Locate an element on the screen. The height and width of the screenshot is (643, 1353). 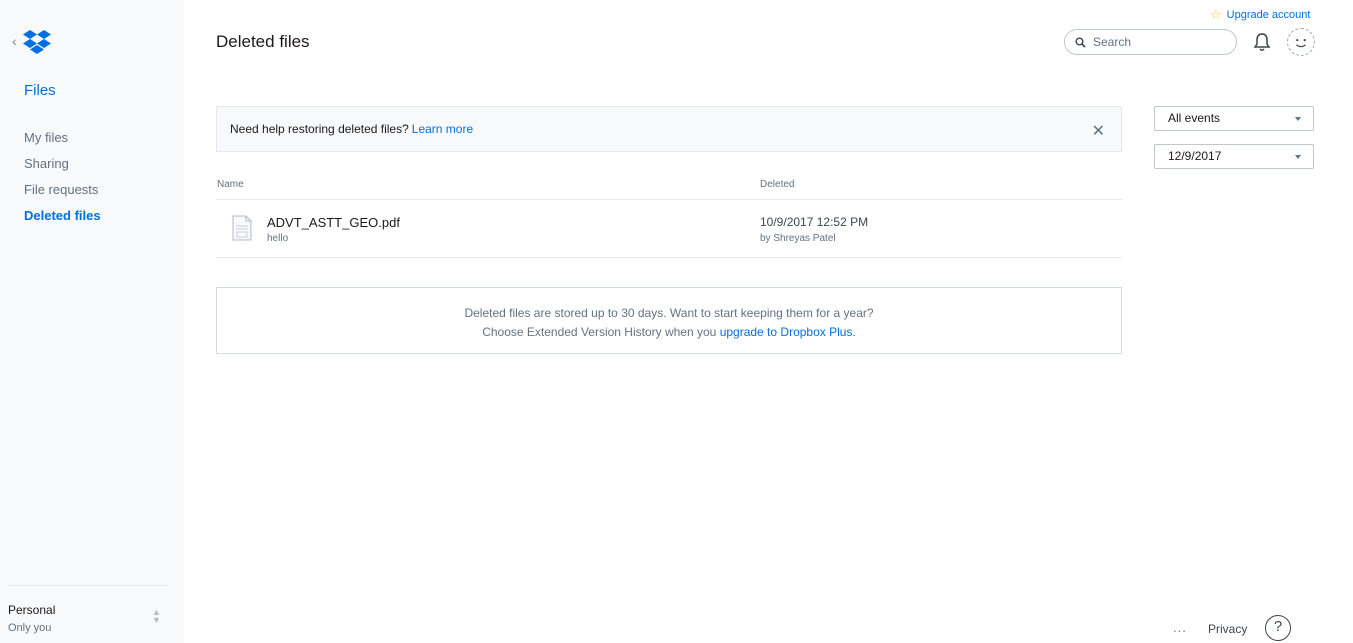
sidebar-item-my-files: My files is located at coordinates (62, 143).